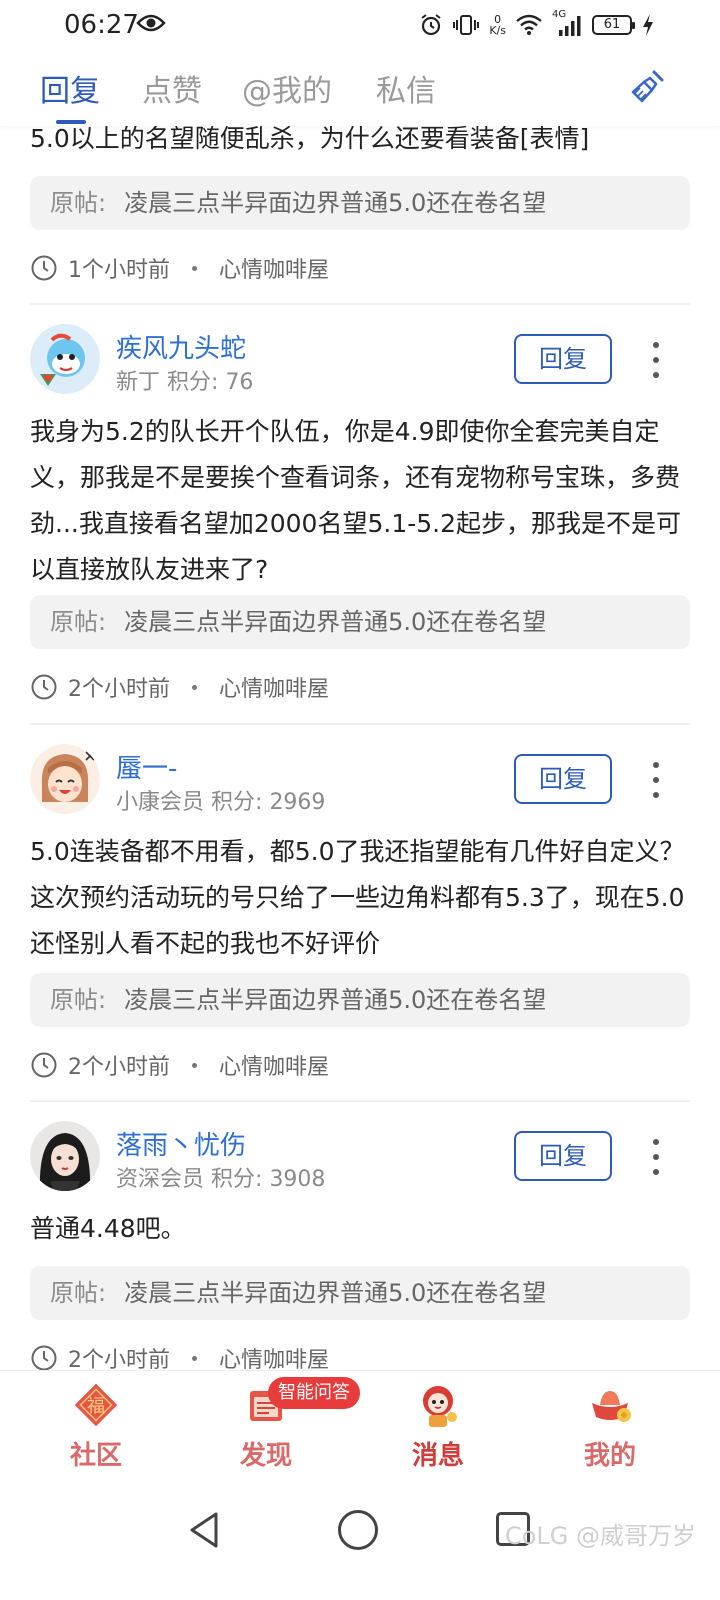 The width and height of the screenshot is (720, 1600). What do you see at coordinates (181, 1143) in the screenshot?
I see `username: 落雨丶忧伤` at bounding box center [181, 1143].